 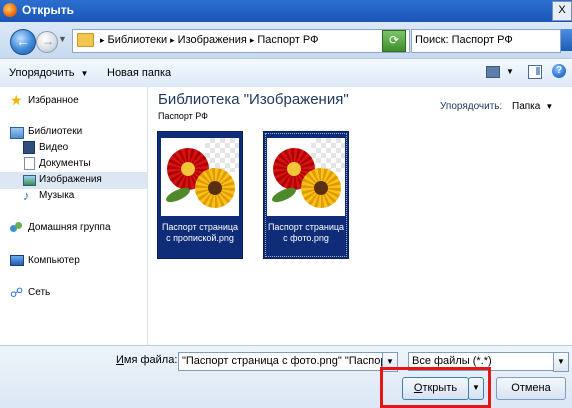 I want to click on image-icon, so click(x=29, y=180).